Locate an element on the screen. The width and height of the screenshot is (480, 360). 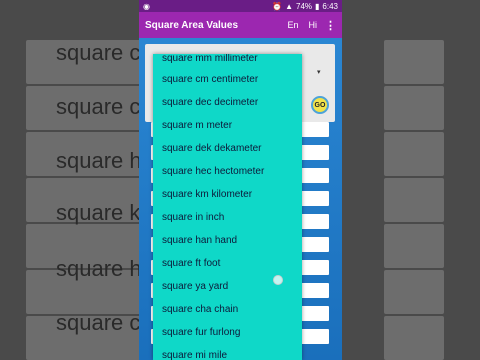
dropdown-item-fur: square fur furlong is located at coordinates (201, 332).